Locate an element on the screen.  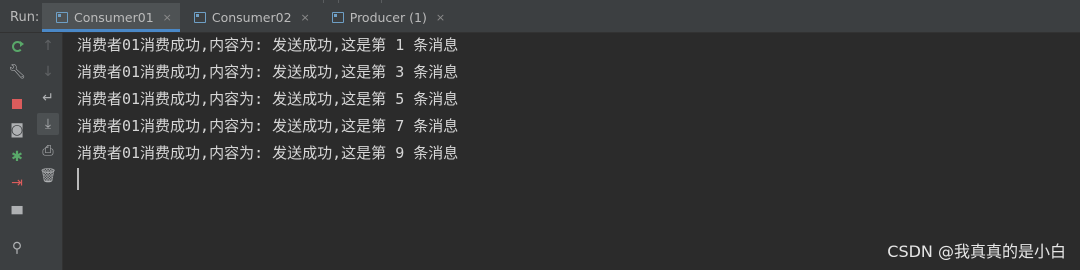
wrench-icon: 🔧︎ is located at coordinates (17, 72).